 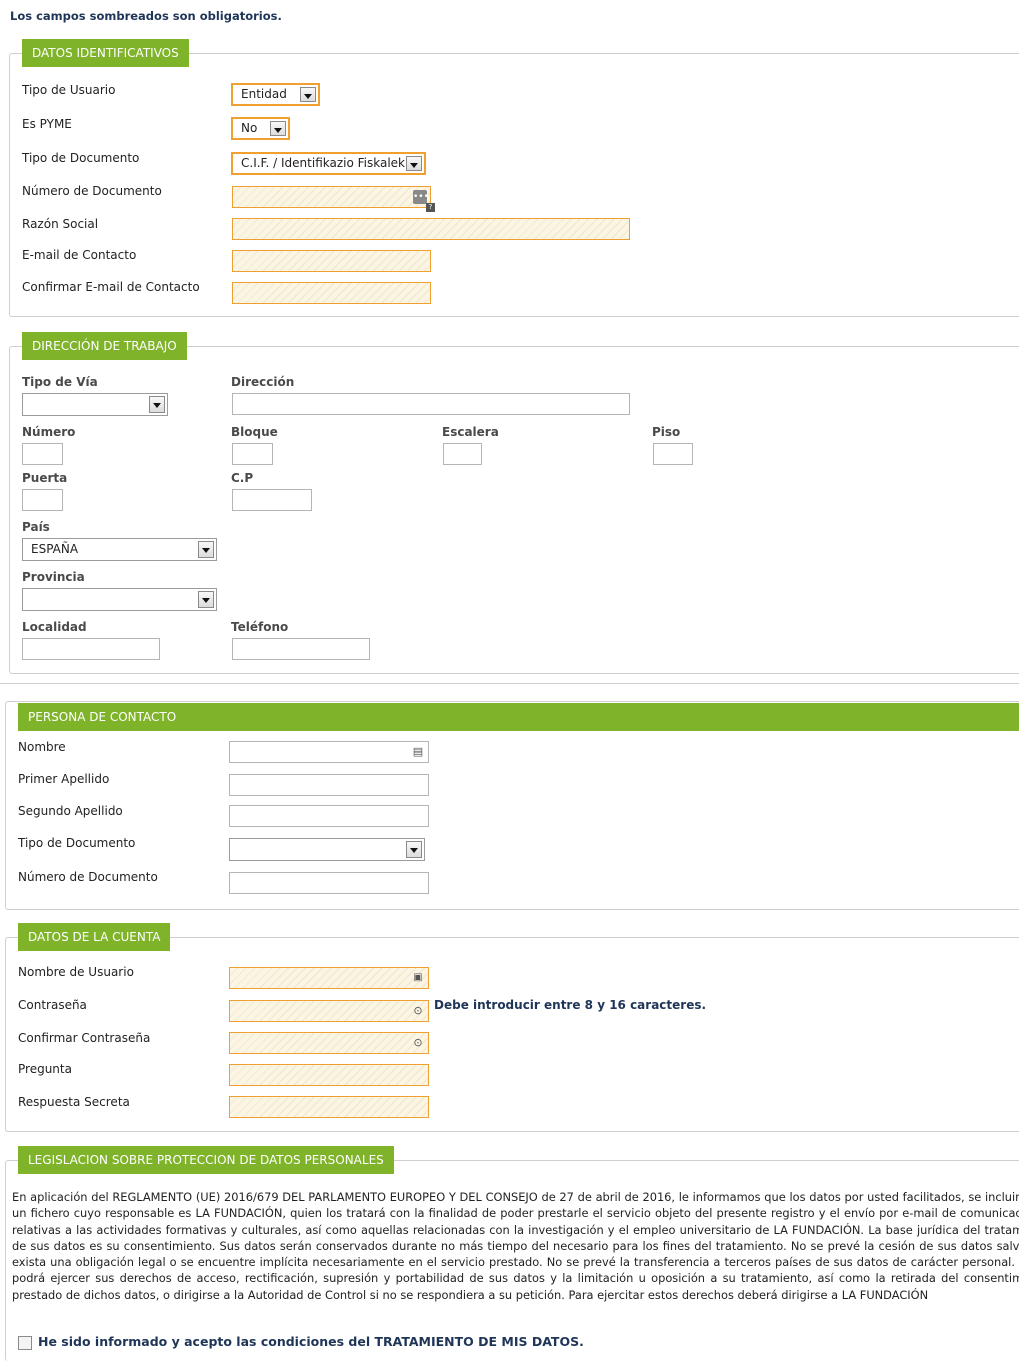 I want to click on confirm-password-input: ⊙, so click(x=329, y=1043).